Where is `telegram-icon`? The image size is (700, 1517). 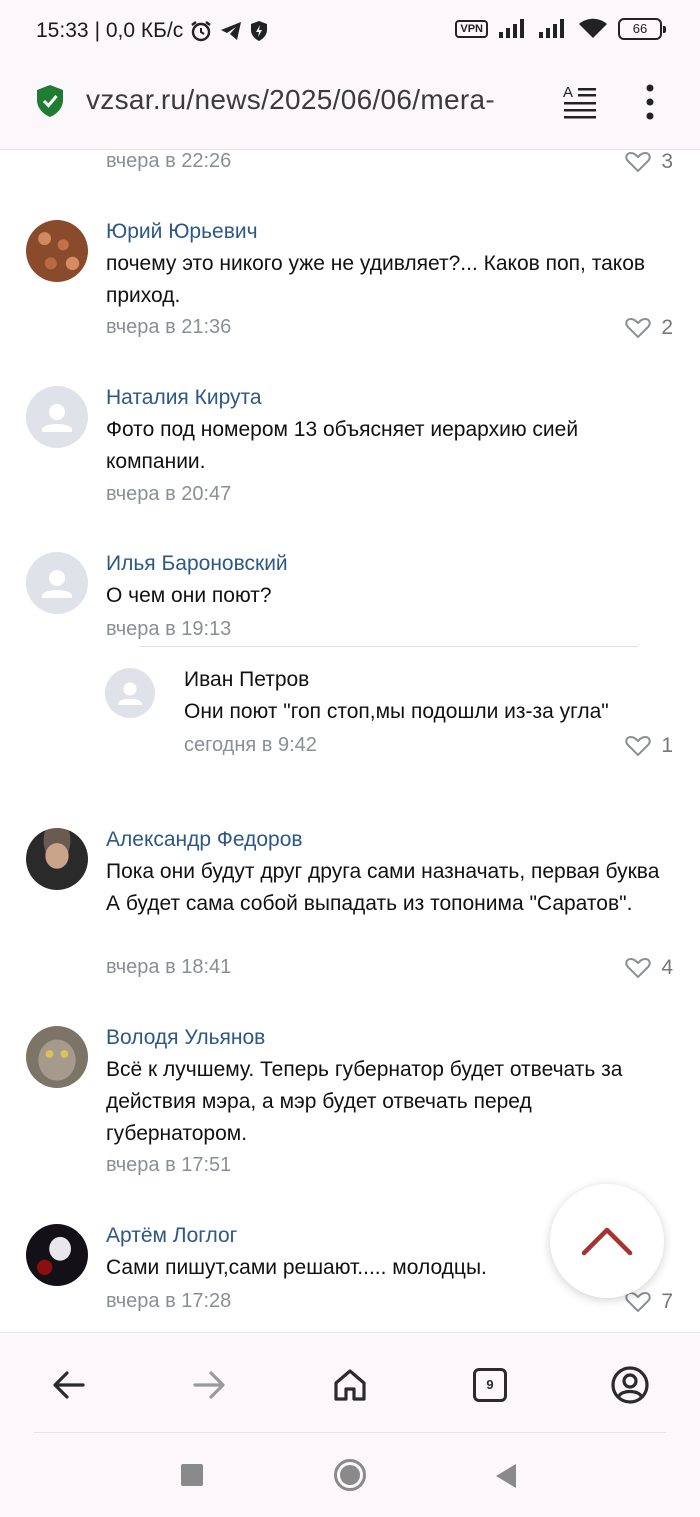
telegram-icon is located at coordinates (231, 31).